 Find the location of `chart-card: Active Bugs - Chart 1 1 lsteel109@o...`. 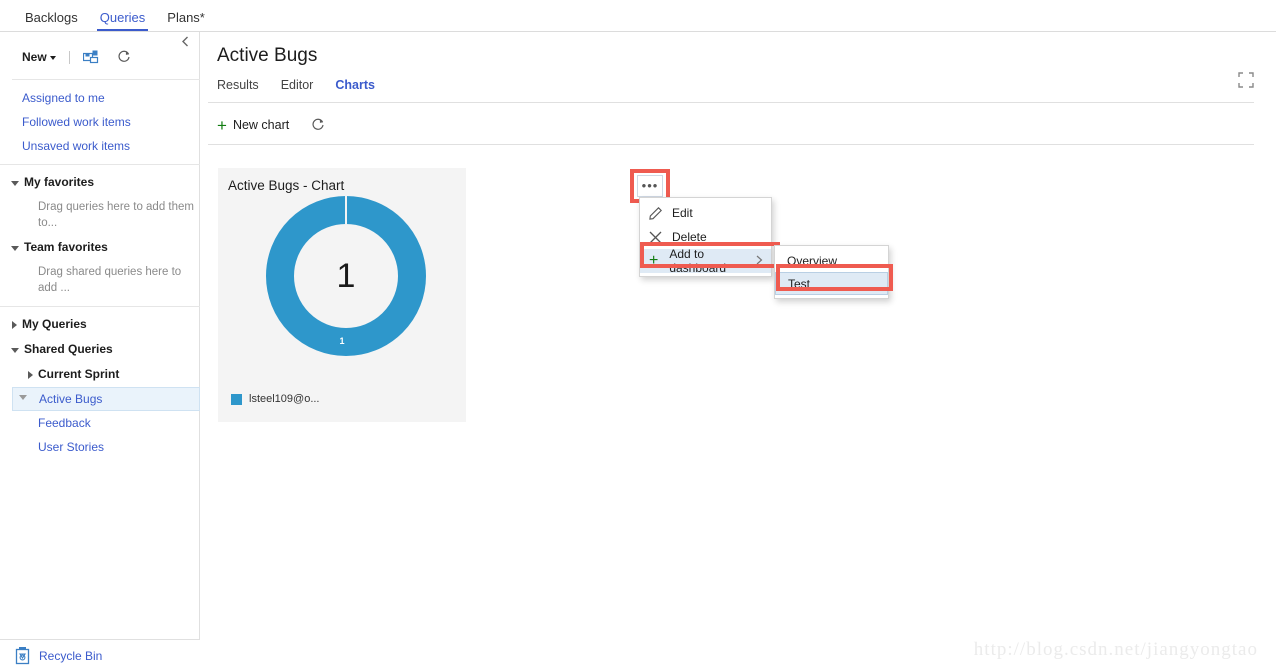

chart-card: Active Bugs - Chart 1 1 lsteel109@o... is located at coordinates (342, 295).